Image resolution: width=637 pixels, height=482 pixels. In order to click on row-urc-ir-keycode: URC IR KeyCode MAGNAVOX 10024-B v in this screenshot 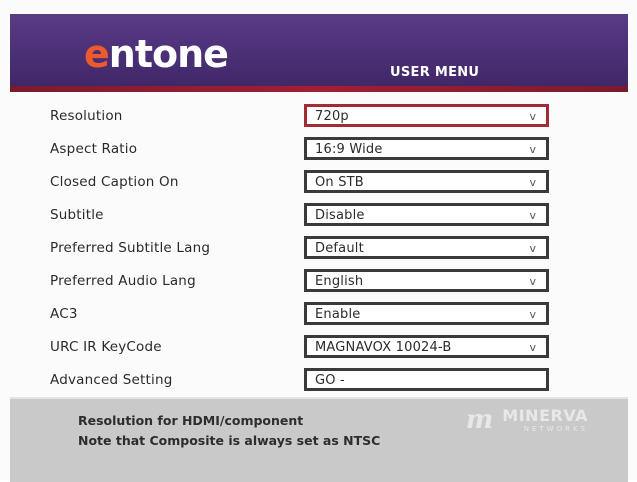, I will do `click(318, 347)`.